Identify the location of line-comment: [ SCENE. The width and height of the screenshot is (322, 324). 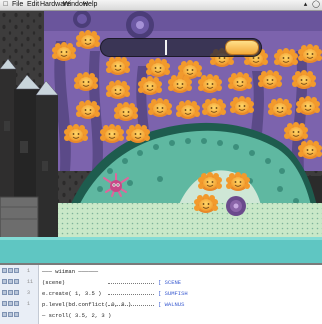
(170, 282).